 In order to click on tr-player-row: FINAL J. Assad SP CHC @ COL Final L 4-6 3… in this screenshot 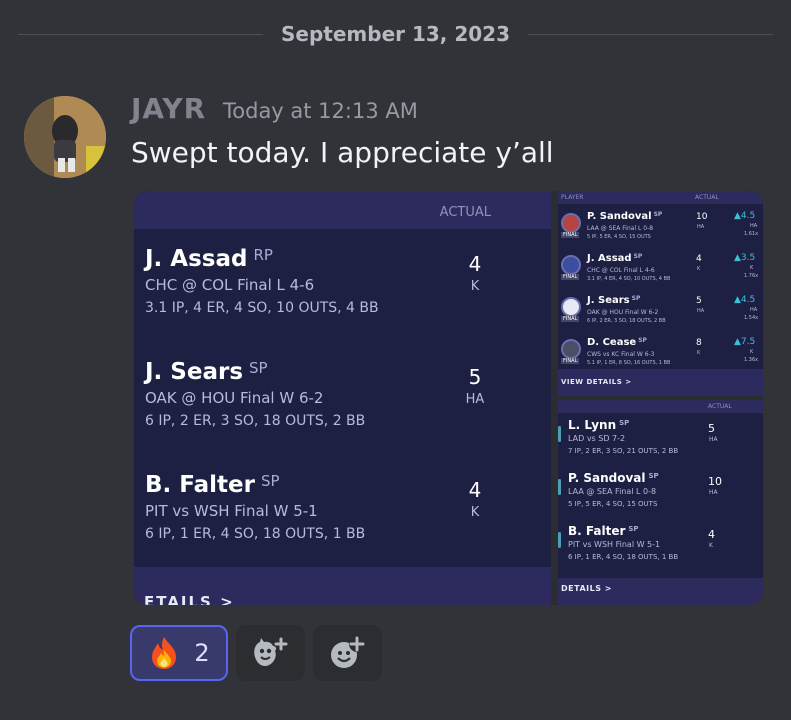, I will do `click(660, 270)`.